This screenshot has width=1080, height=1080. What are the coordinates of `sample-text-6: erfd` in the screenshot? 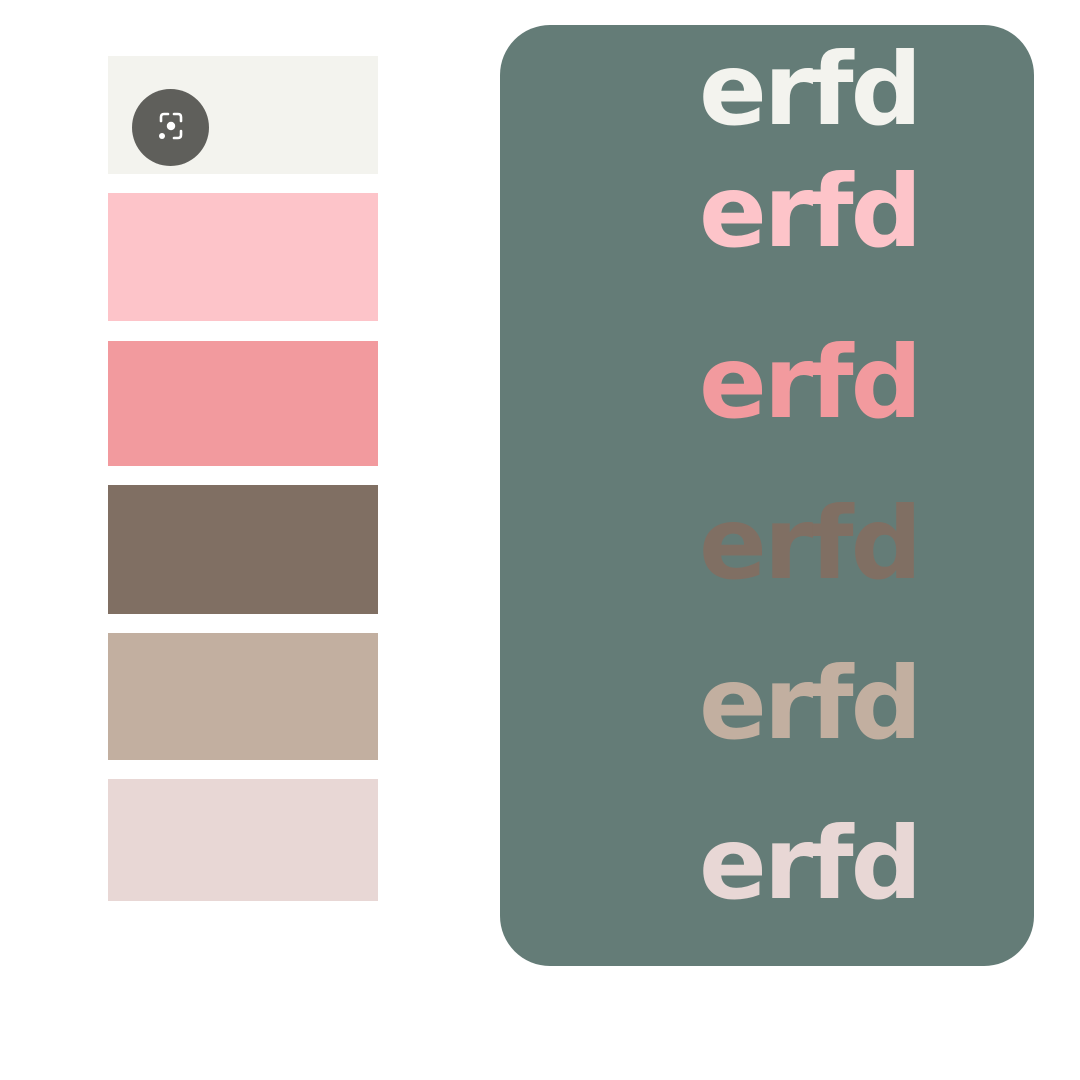 It's located at (810, 863).